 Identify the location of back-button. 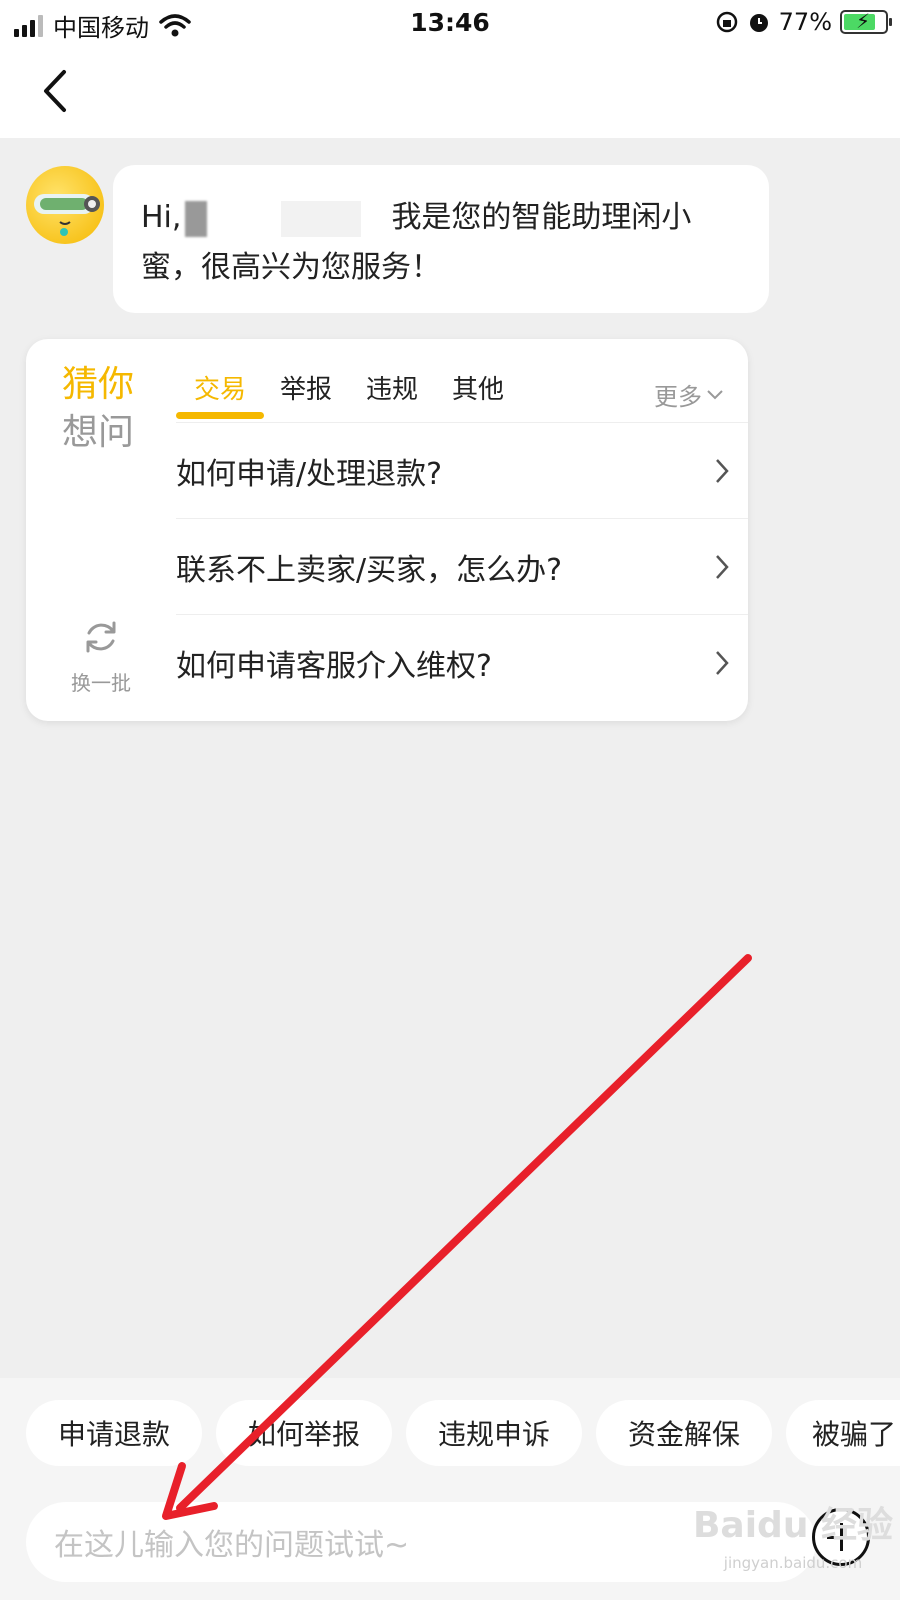
(59, 91).